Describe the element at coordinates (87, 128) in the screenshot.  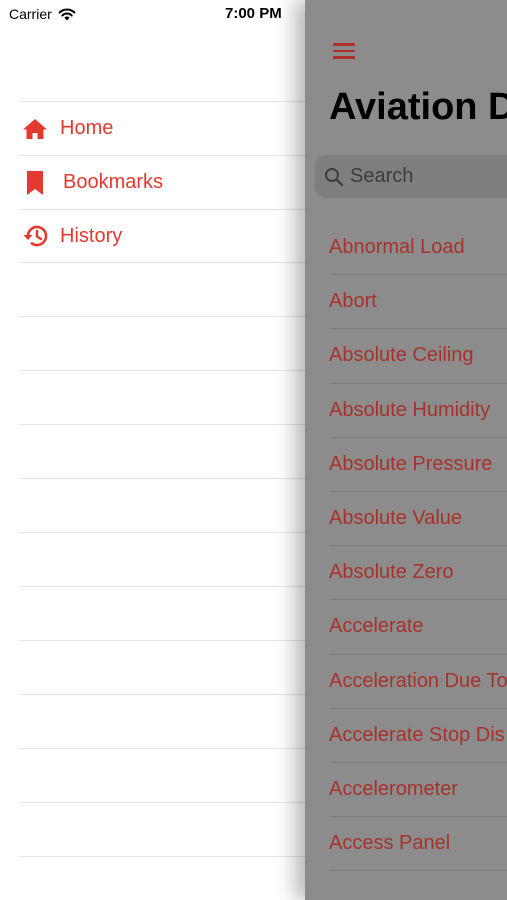
I see `menu-item-label: Home` at that location.